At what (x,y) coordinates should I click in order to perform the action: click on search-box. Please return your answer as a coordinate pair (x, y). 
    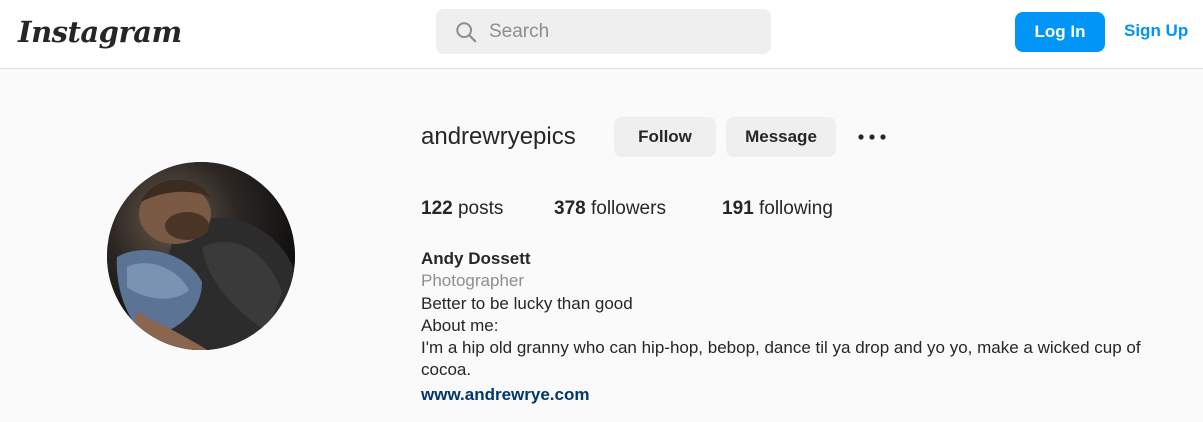
    Looking at the image, I should click on (603, 31).